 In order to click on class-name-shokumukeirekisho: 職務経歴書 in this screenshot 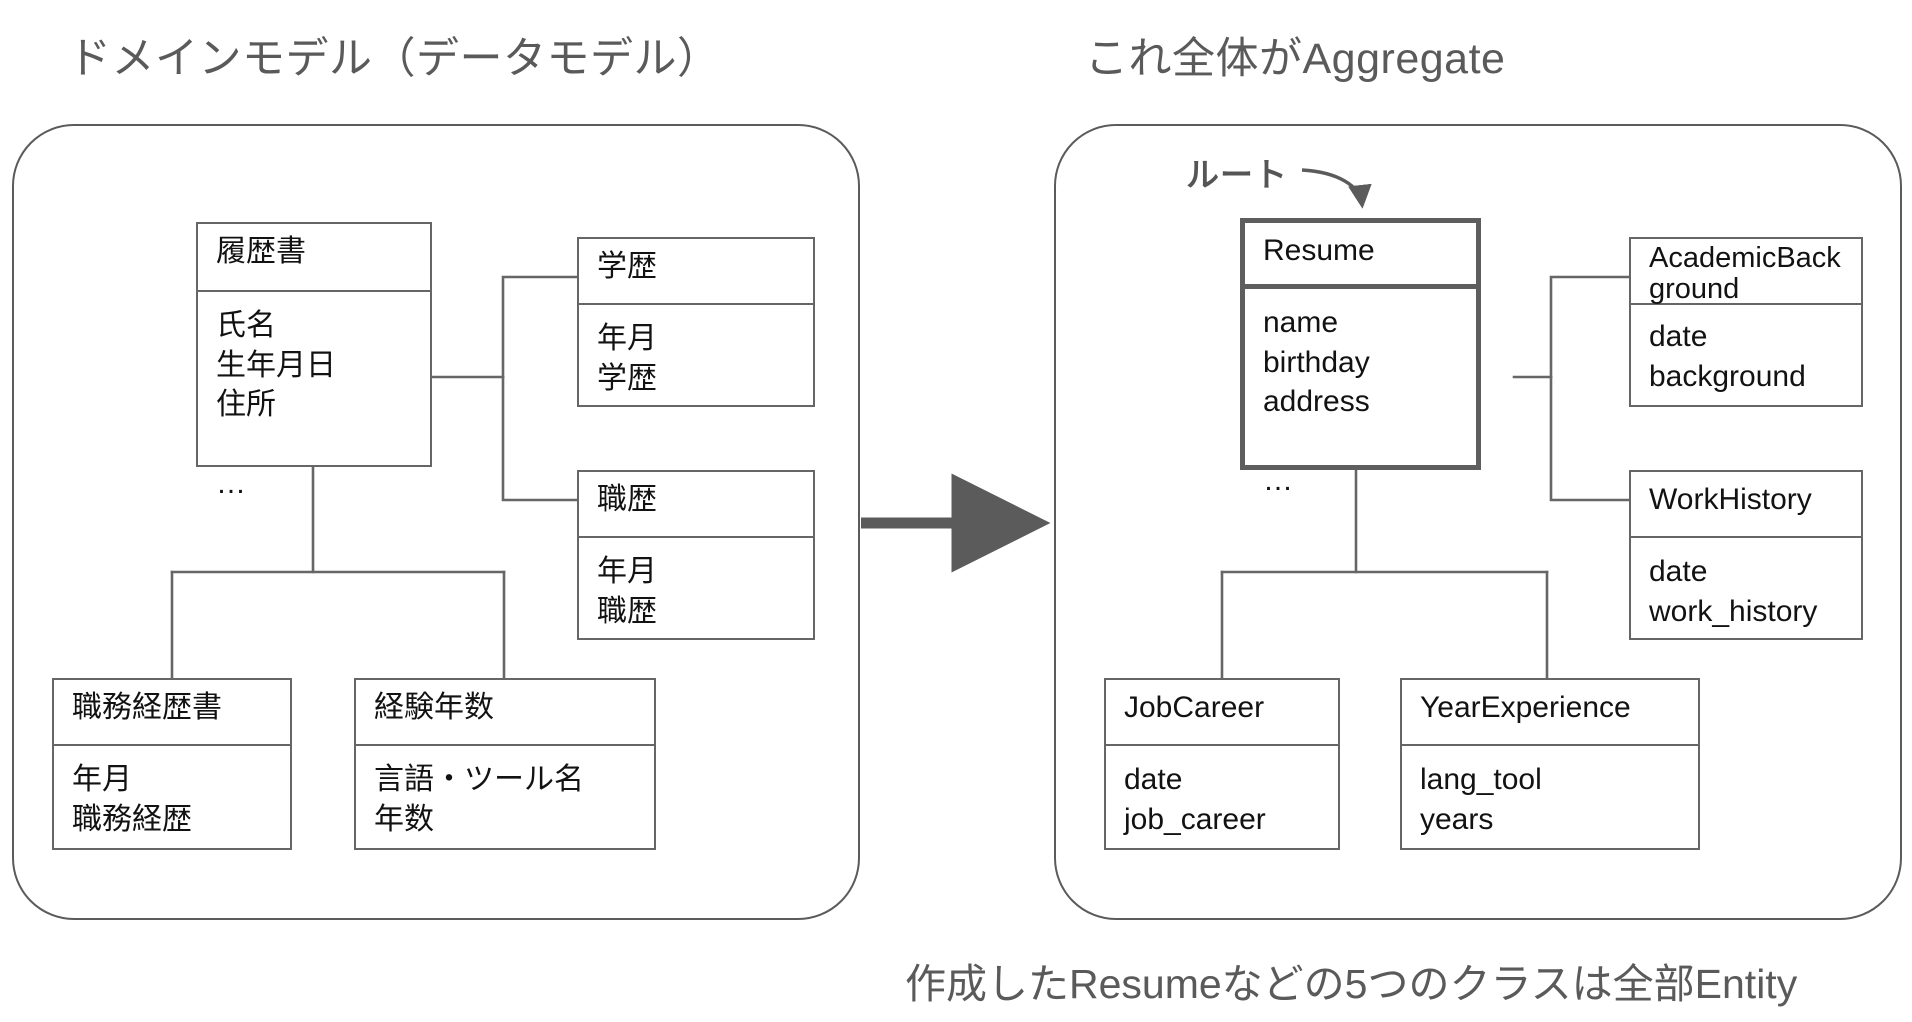, I will do `click(172, 713)`.